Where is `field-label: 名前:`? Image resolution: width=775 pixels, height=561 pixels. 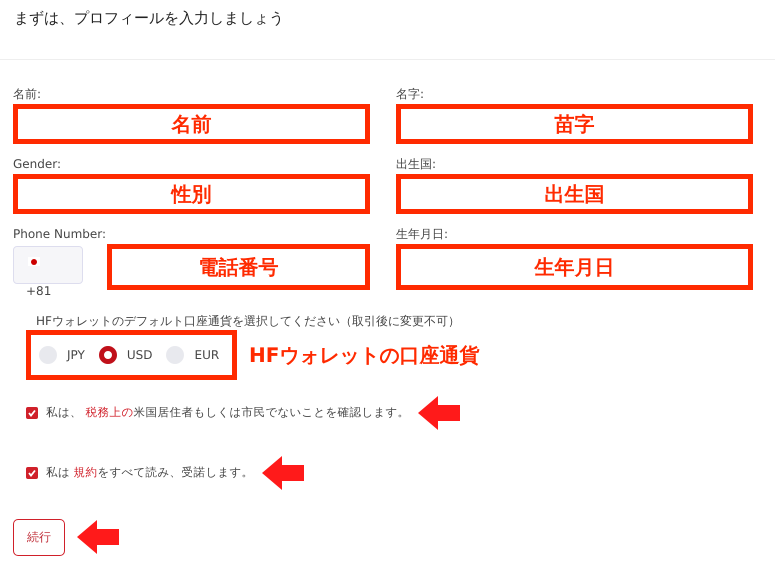 field-label: 名前: is located at coordinates (27, 94).